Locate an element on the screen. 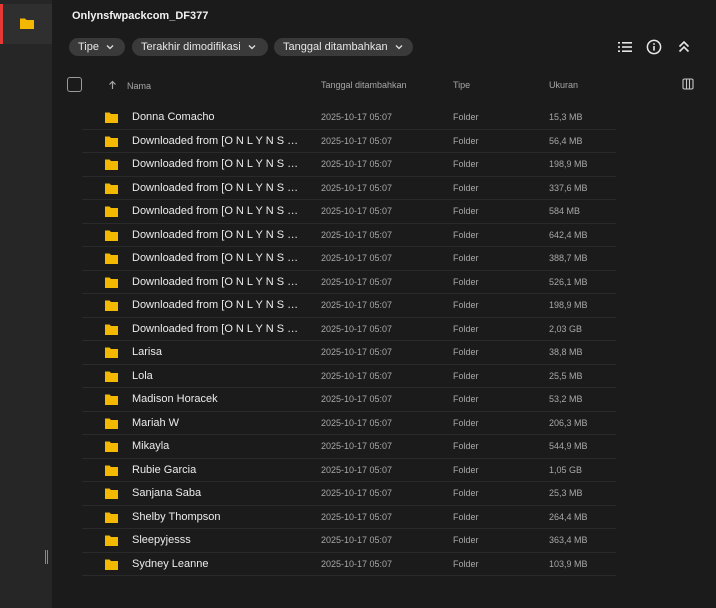 This screenshot has height=608, width=716. file-size: 1,05 GB is located at coordinates (566, 469).